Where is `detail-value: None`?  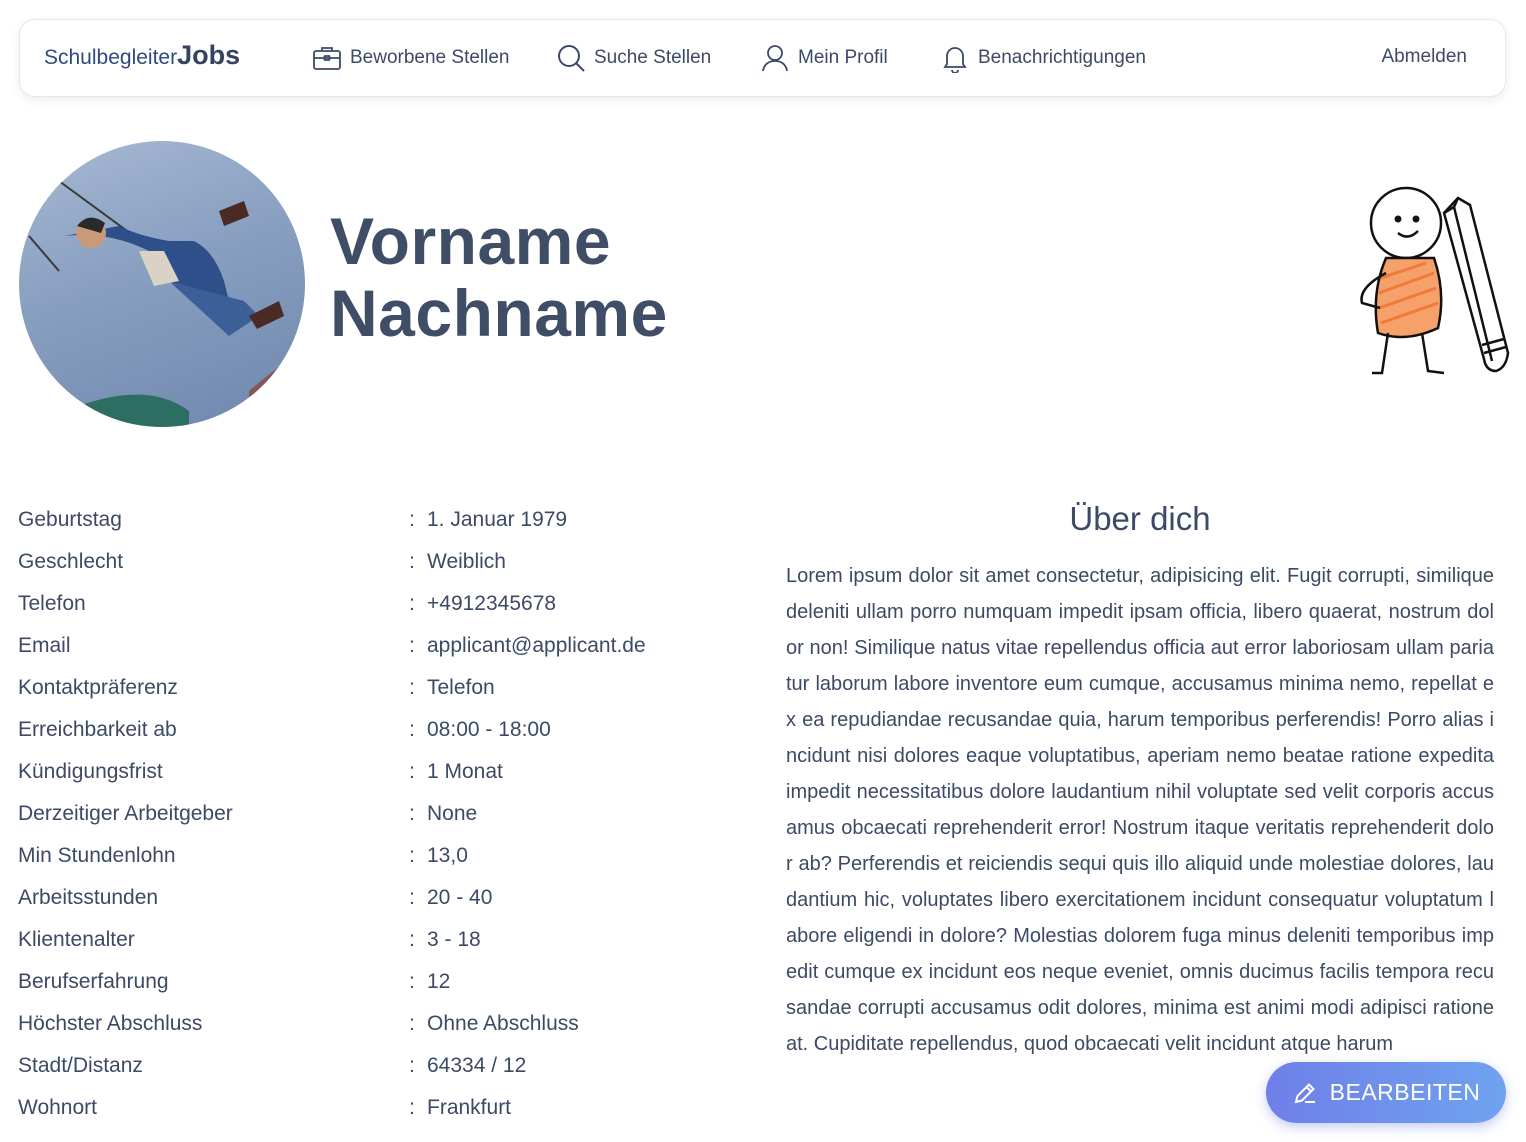
detail-value: None is located at coordinates (452, 813).